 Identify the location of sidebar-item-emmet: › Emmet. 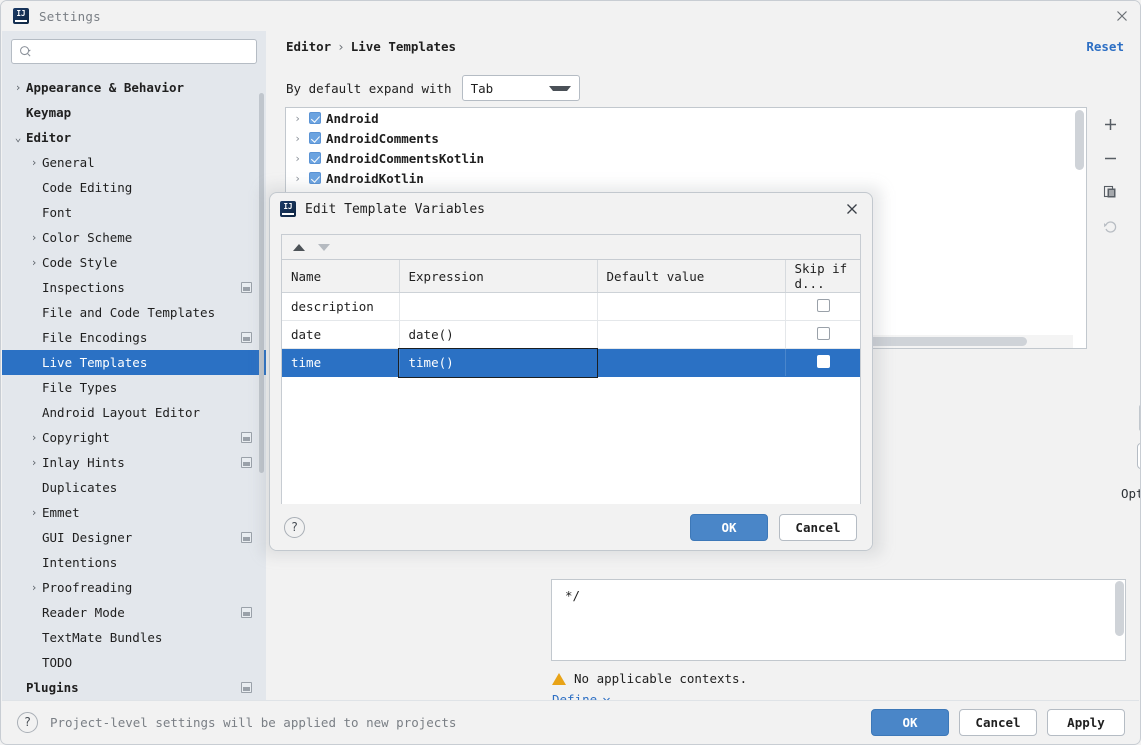
(134, 512).